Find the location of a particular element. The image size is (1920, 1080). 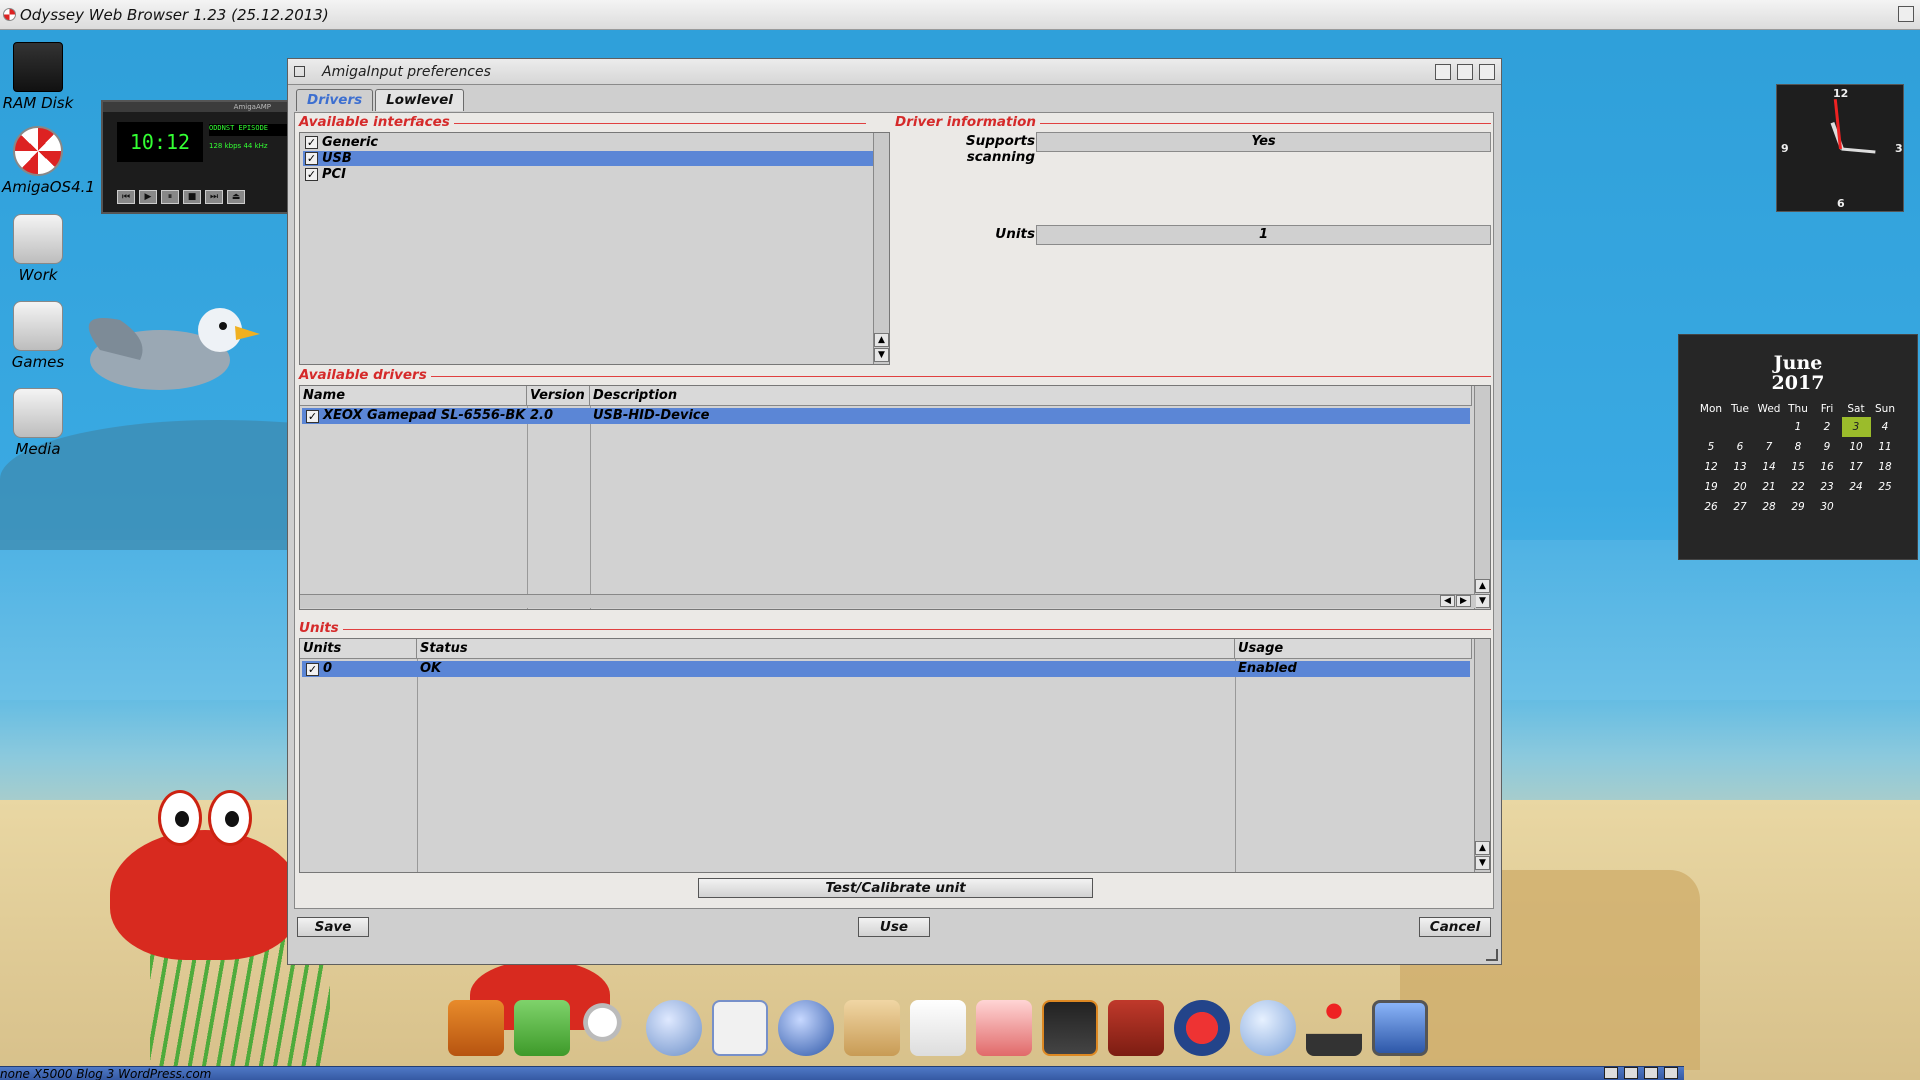

calendar-day: 2 is located at coordinates (1827, 427).